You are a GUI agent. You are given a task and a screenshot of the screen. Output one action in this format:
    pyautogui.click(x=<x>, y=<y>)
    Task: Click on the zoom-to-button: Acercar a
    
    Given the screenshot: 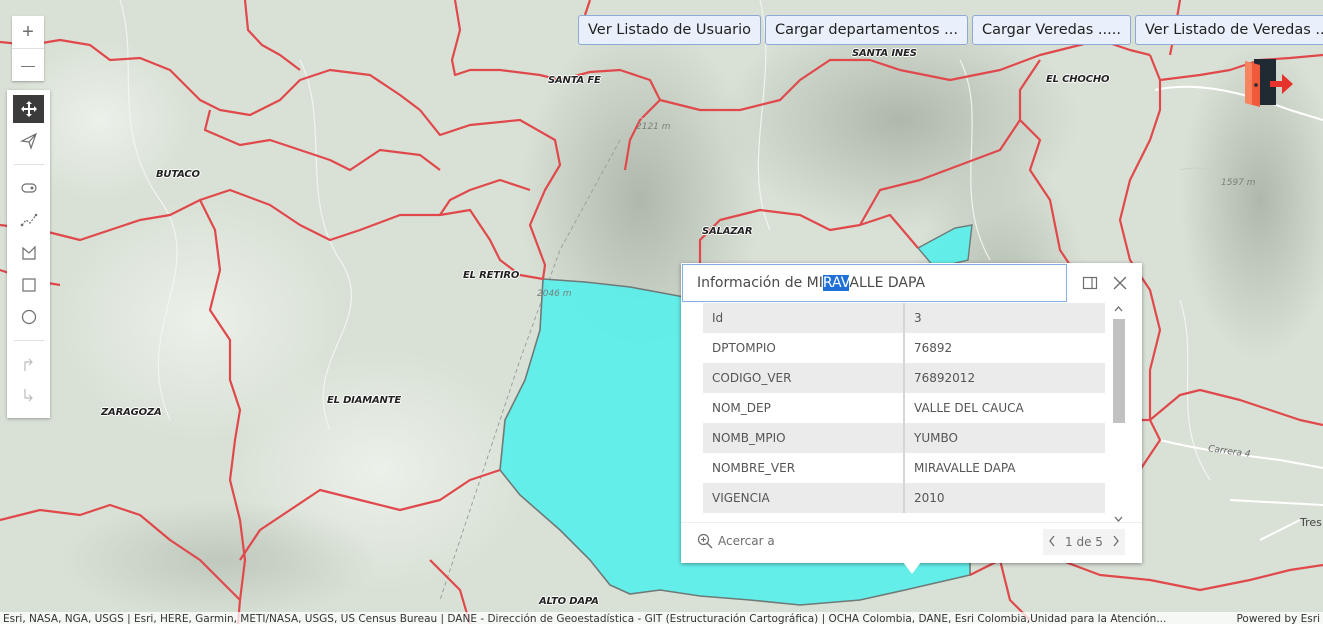 What is the action you would take?
    pyautogui.click(x=736, y=541)
    